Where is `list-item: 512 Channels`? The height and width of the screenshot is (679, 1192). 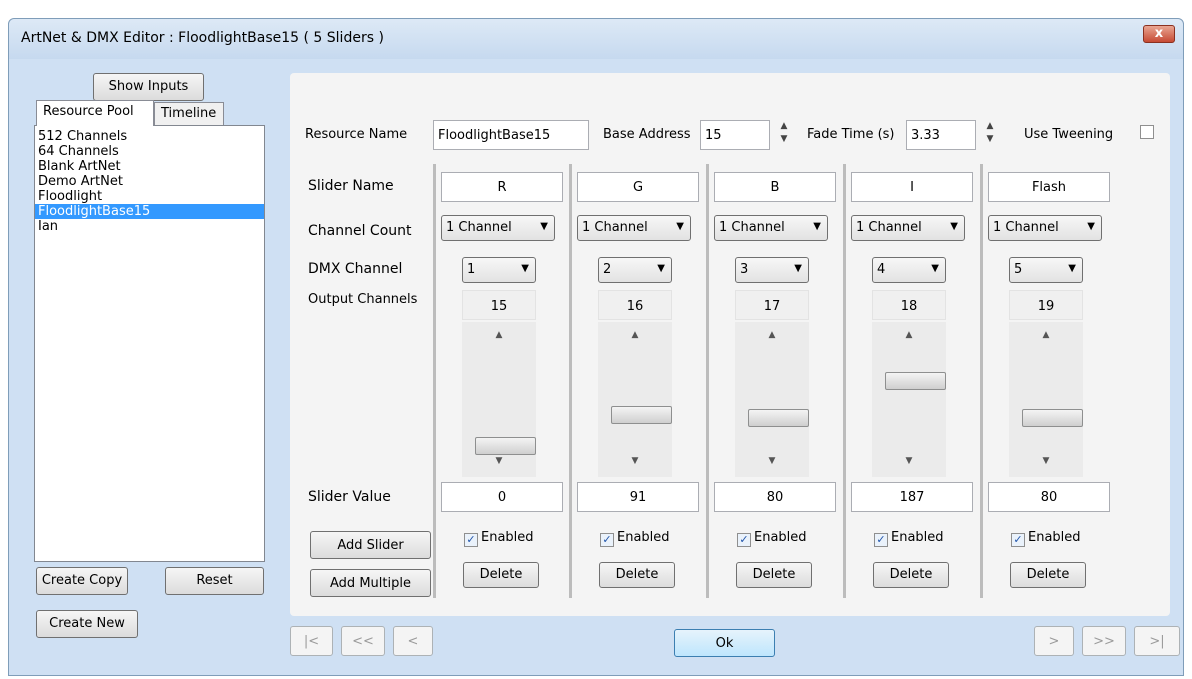
list-item: 512 Channels is located at coordinates (149, 136).